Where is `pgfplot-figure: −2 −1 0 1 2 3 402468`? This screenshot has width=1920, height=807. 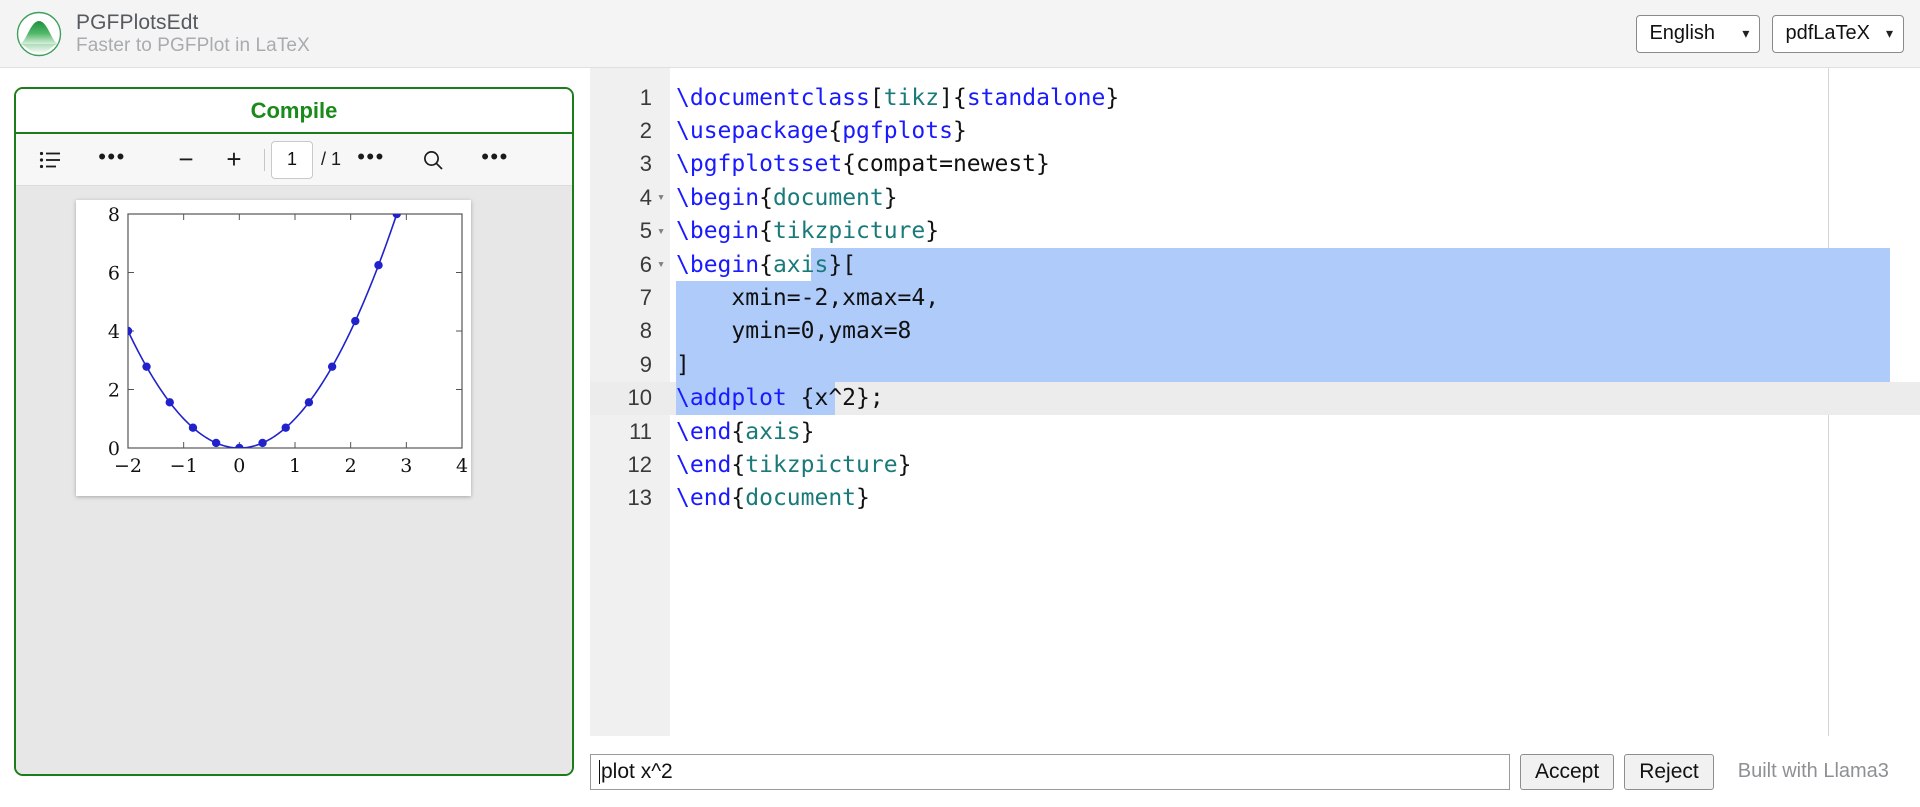
pgfplot-figure: −2 −1 0 1 2 3 402468 is located at coordinates (288, 340).